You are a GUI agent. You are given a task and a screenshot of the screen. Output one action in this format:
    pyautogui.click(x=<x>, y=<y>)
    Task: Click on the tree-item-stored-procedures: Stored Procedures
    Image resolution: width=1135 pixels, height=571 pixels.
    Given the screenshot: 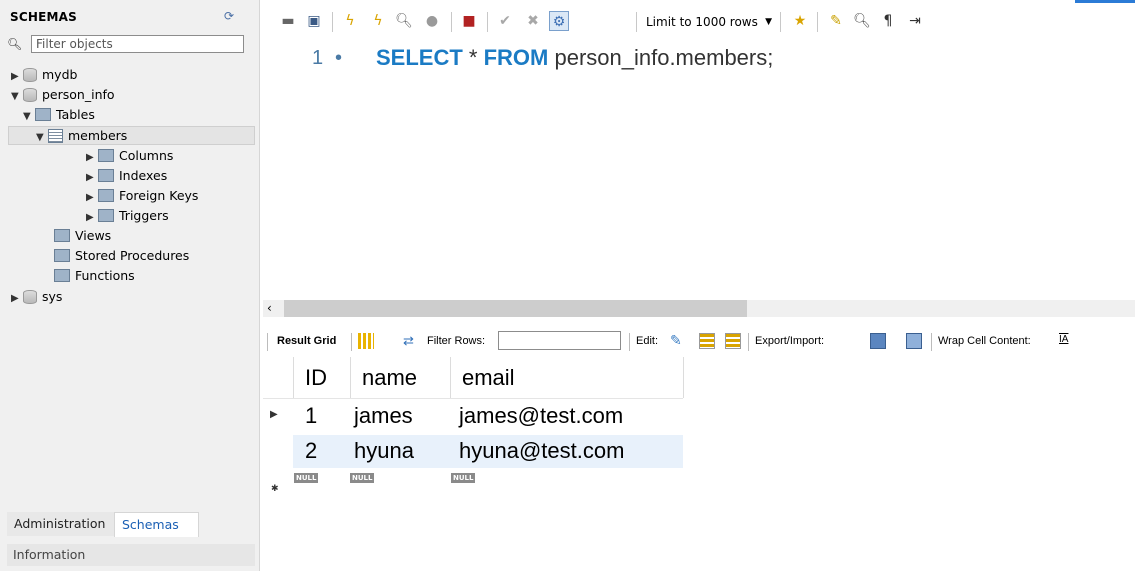 What is the action you would take?
    pyautogui.click(x=115, y=255)
    